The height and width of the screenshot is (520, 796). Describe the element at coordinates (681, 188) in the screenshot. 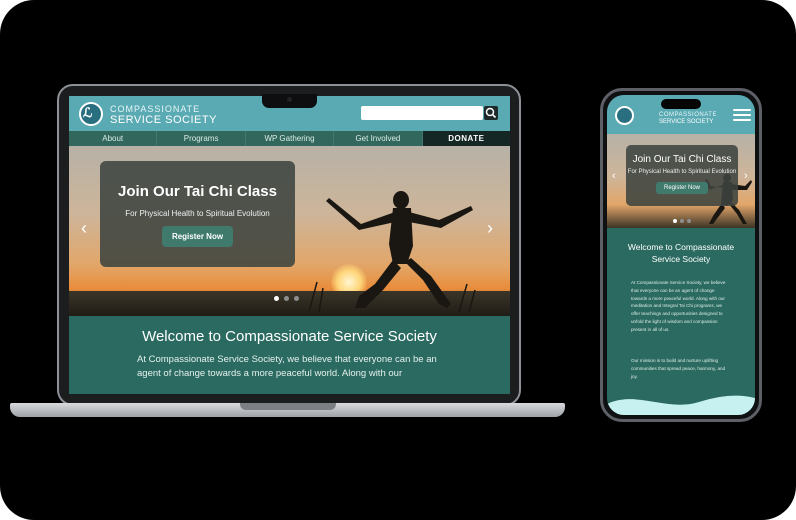

I see `mobile-register-now-button: Register Now` at that location.